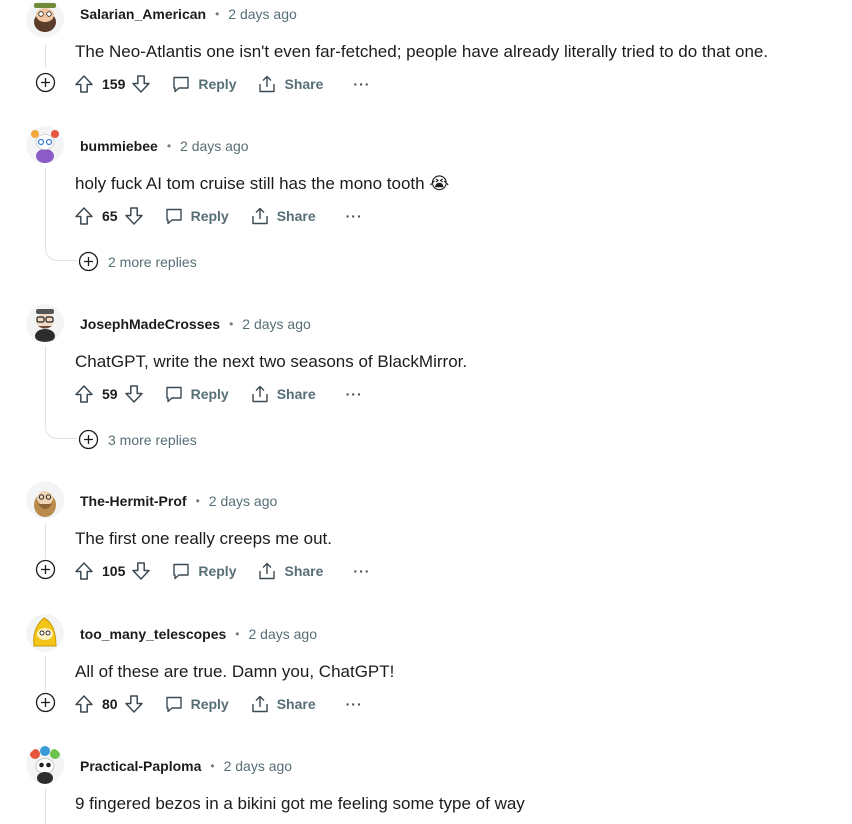 Image resolution: width=852 pixels, height=824 pixels. I want to click on vote-controls: 80, so click(109, 704).